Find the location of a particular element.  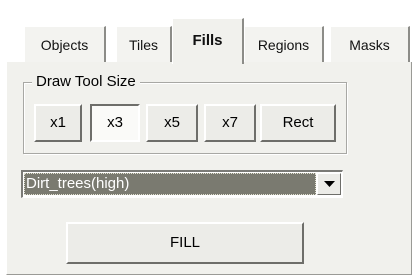

dropdown-button is located at coordinates (329, 184).